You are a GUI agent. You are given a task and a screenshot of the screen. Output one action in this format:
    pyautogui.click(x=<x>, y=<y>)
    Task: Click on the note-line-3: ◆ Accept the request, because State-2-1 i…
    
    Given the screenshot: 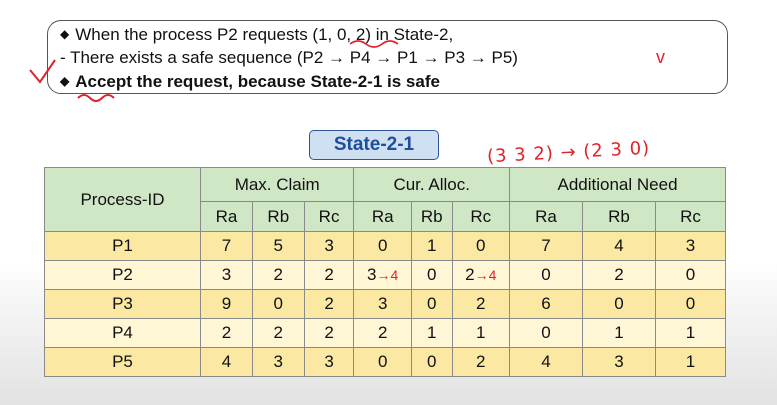 What is the action you would take?
    pyautogui.click(x=250, y=81)
    